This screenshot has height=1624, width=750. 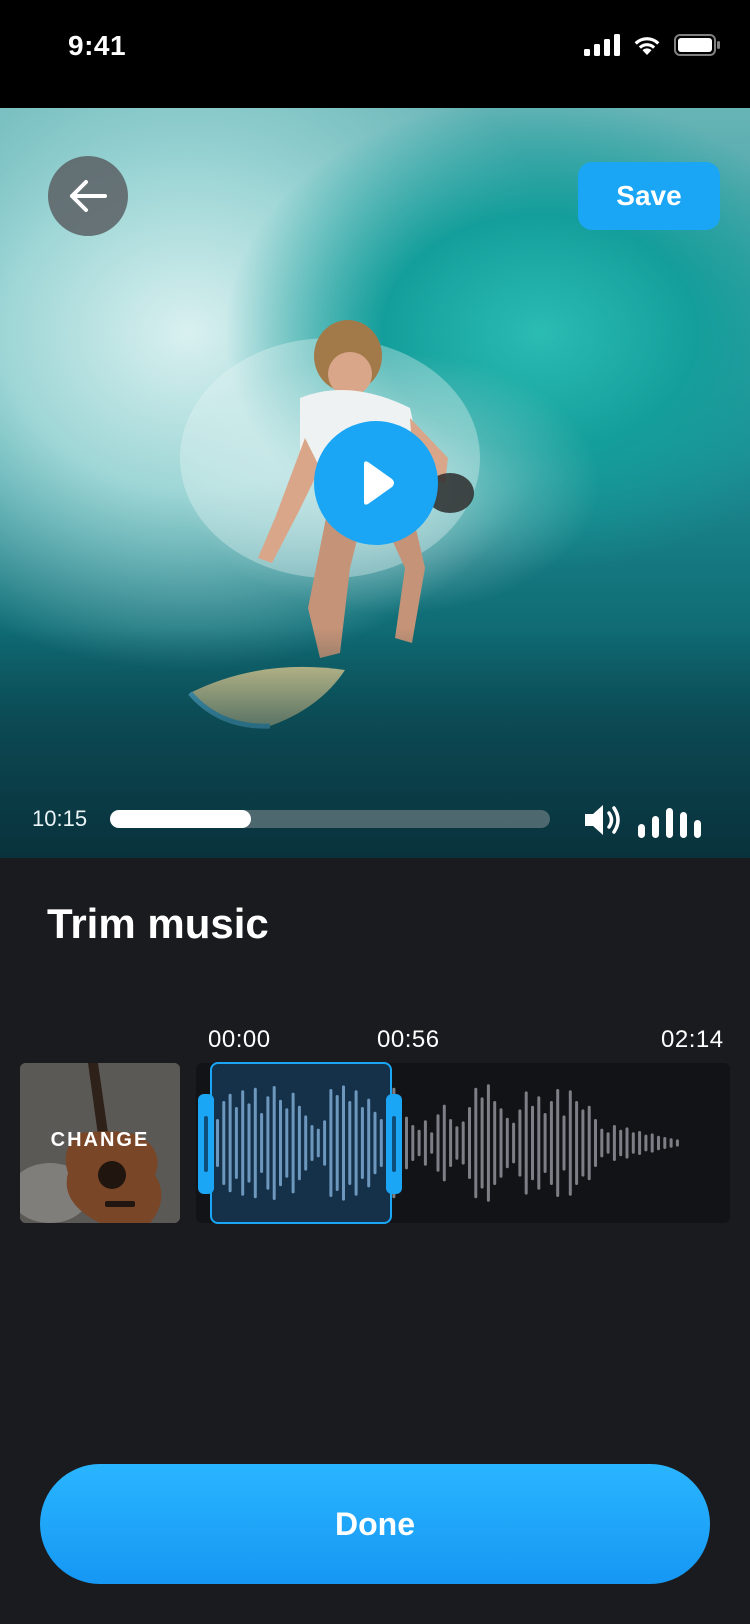 What do you see at coordinates (158, 923) in the screenshot?
I see `trim-music-title: Trim music` at bounding box center [158, 923].